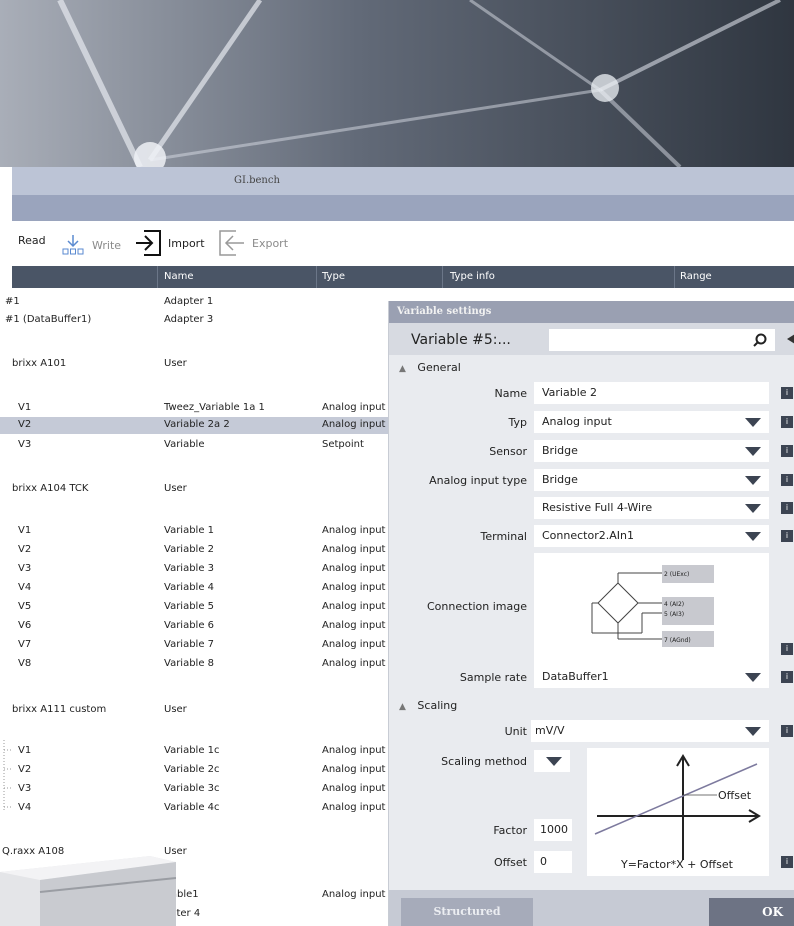  Describe the element at coordinates (195, 489) in the screenshot. I see `table-row: brixx A104 TCK User` at that location.